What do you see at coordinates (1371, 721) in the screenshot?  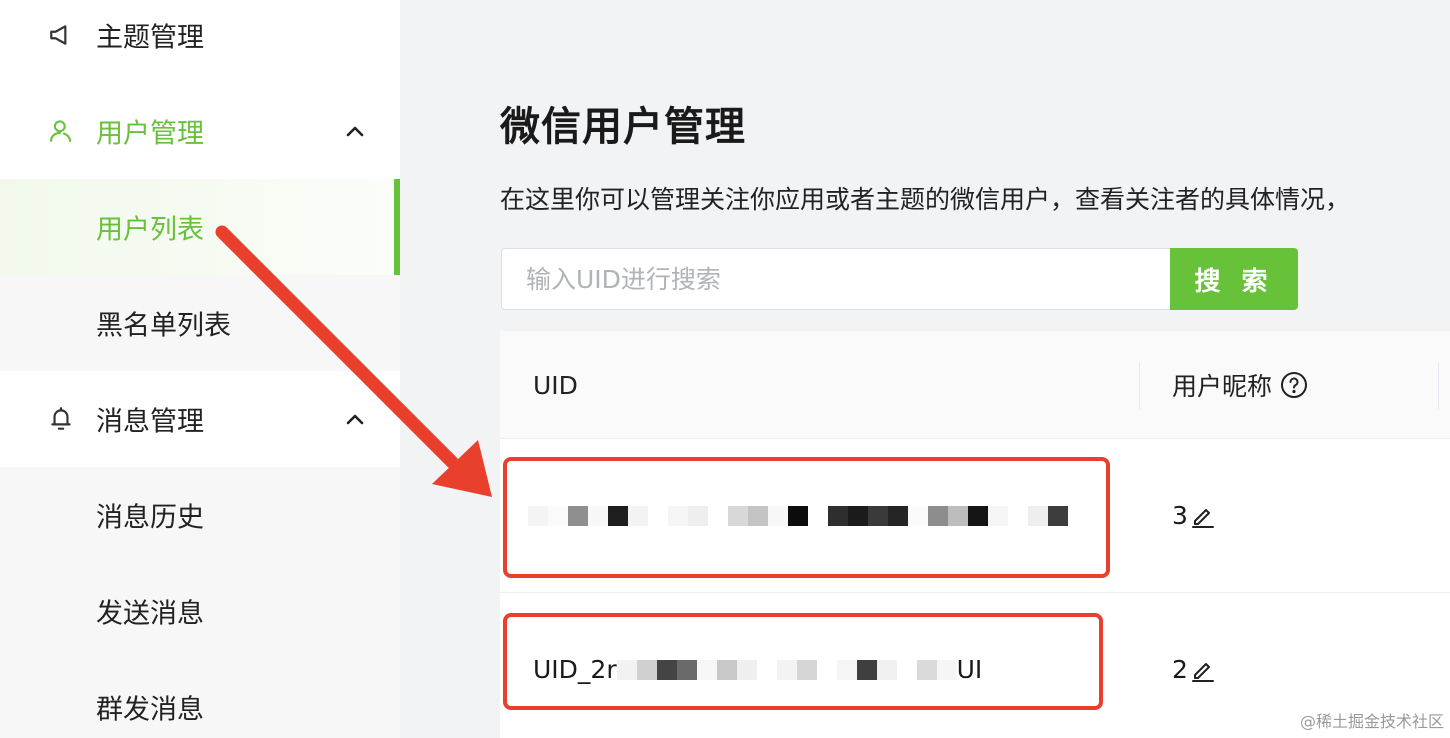 I see `watermark: @稀土掘金技术社区` at bounding box center [1371, 721].